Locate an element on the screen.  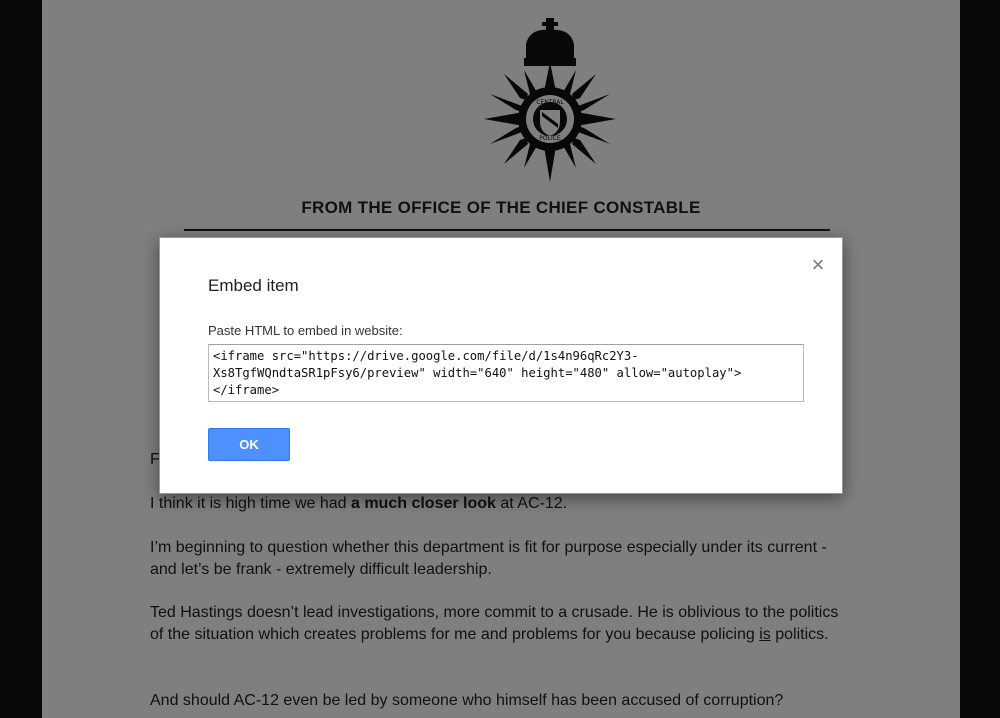
close-icon: × is located at coordinates (818, 265).